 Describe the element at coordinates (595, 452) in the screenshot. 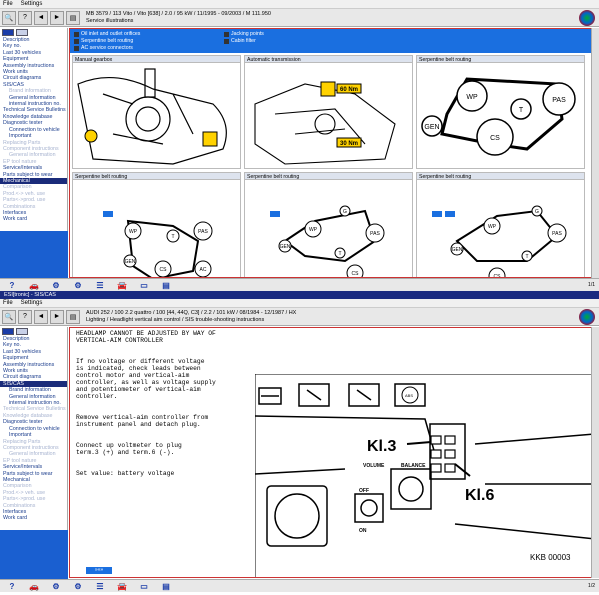

I see `bottom-scrollbar` at that location.